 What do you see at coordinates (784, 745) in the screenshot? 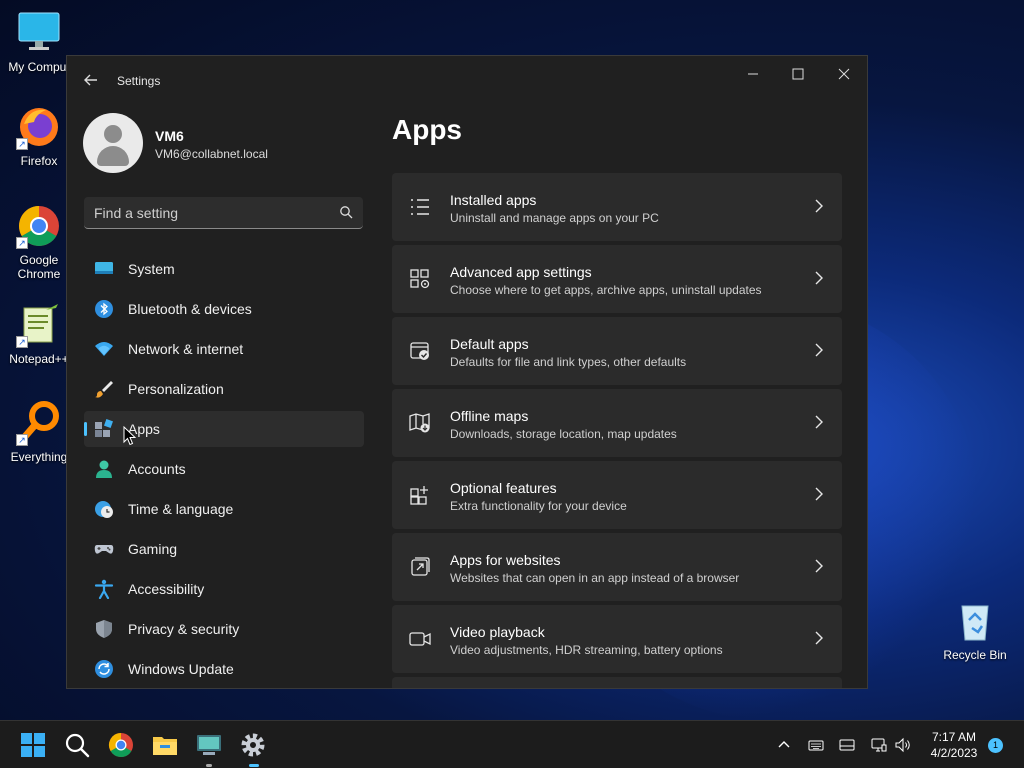
I see `chevron-up-icon` at bounding box center [784, 745].